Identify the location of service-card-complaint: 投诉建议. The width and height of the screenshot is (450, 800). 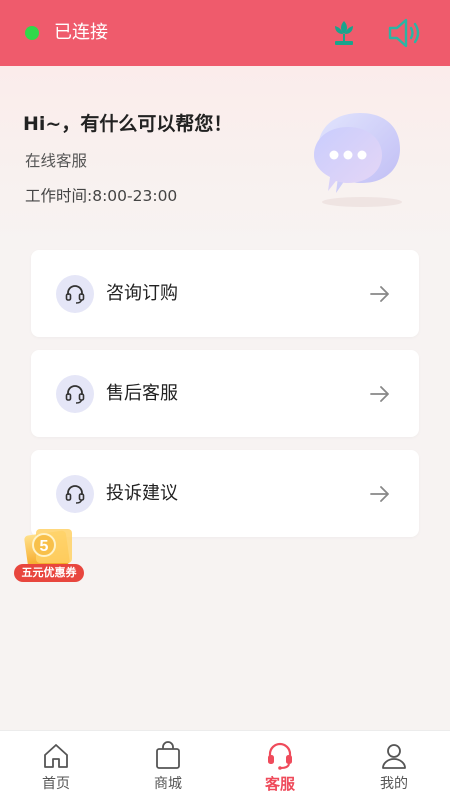
(225, 493).